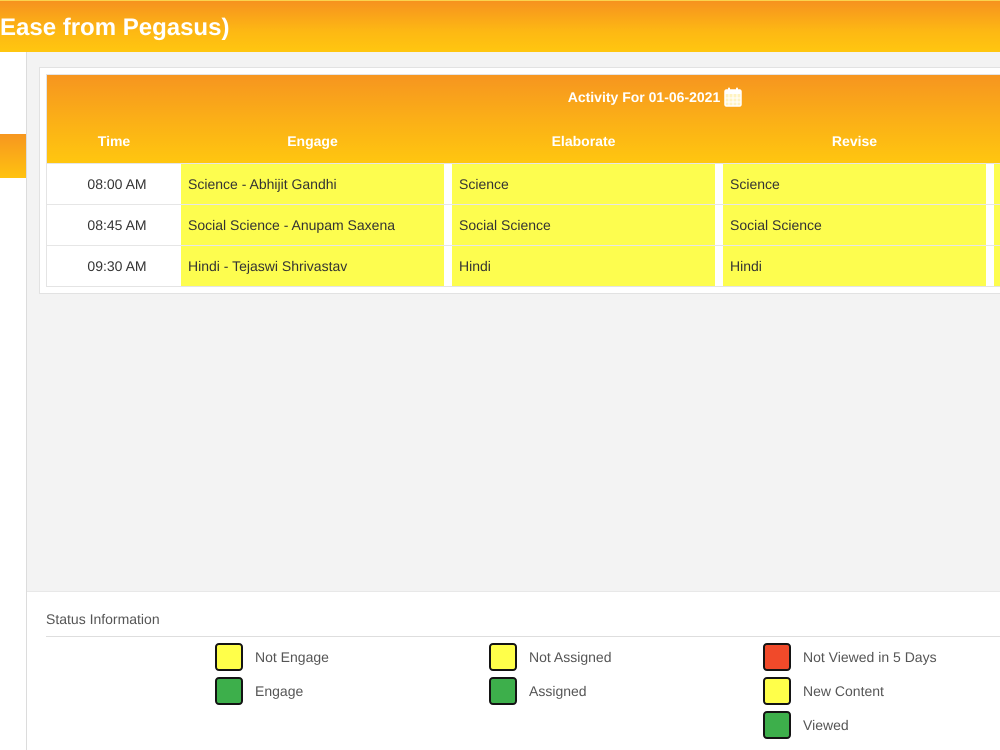  Describe the element at coordinates (854, 141) in the screenshot. I see `column-header: Revise` at that location.